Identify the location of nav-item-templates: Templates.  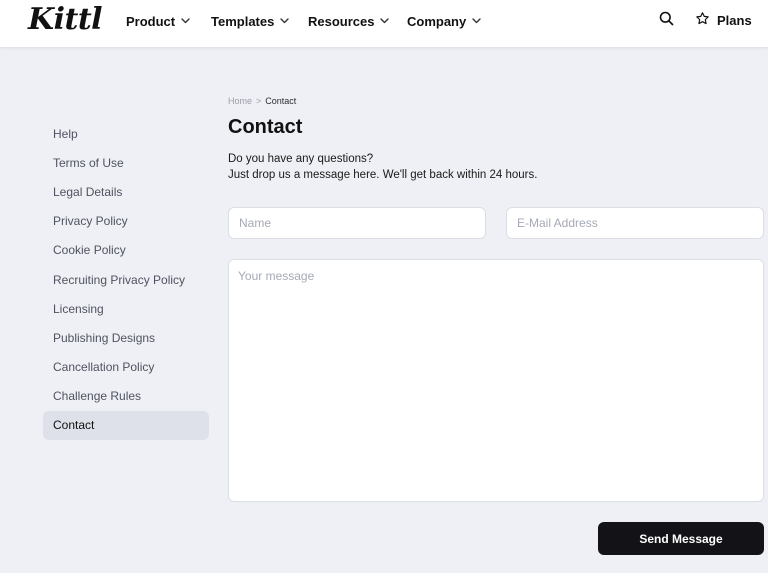
(250, 21).